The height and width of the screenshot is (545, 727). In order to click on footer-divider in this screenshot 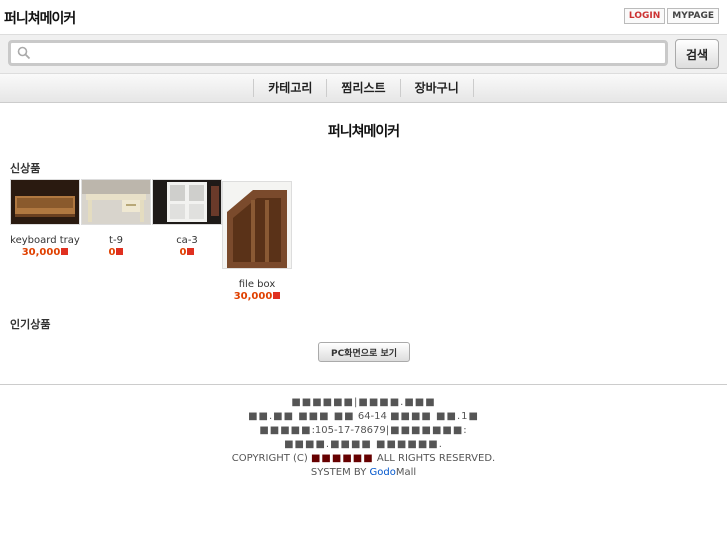, I will do `click(363, 384)`.